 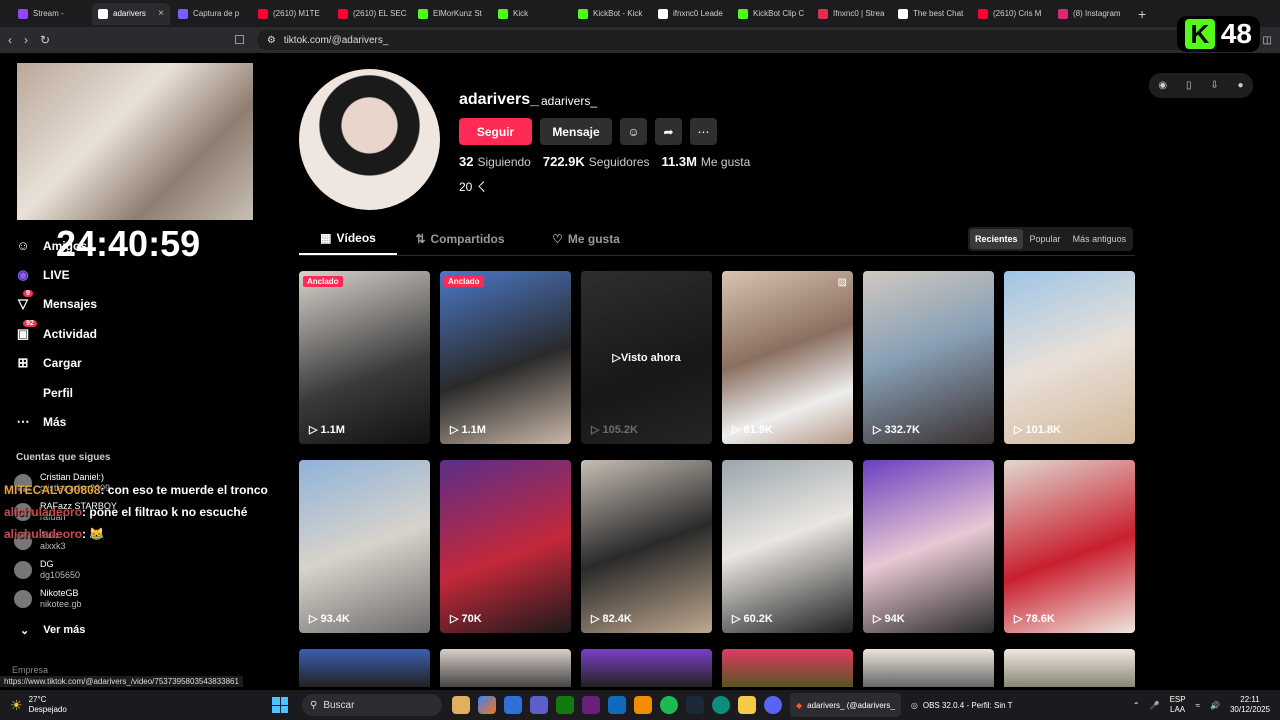 What do you see at coordinates (140, 421) in the screenshot?
I see `sidebar-item-more: ⋯ Más` at bounding box center [140, 421].